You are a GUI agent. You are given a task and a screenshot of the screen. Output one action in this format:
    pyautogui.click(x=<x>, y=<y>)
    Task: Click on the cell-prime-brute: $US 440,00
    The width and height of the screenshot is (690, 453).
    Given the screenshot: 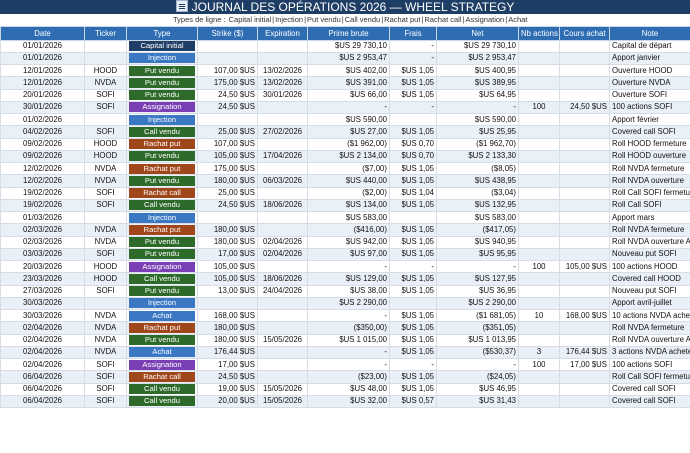 What is the action you would take?
    pyautogui.click(x=348, y=181)
    